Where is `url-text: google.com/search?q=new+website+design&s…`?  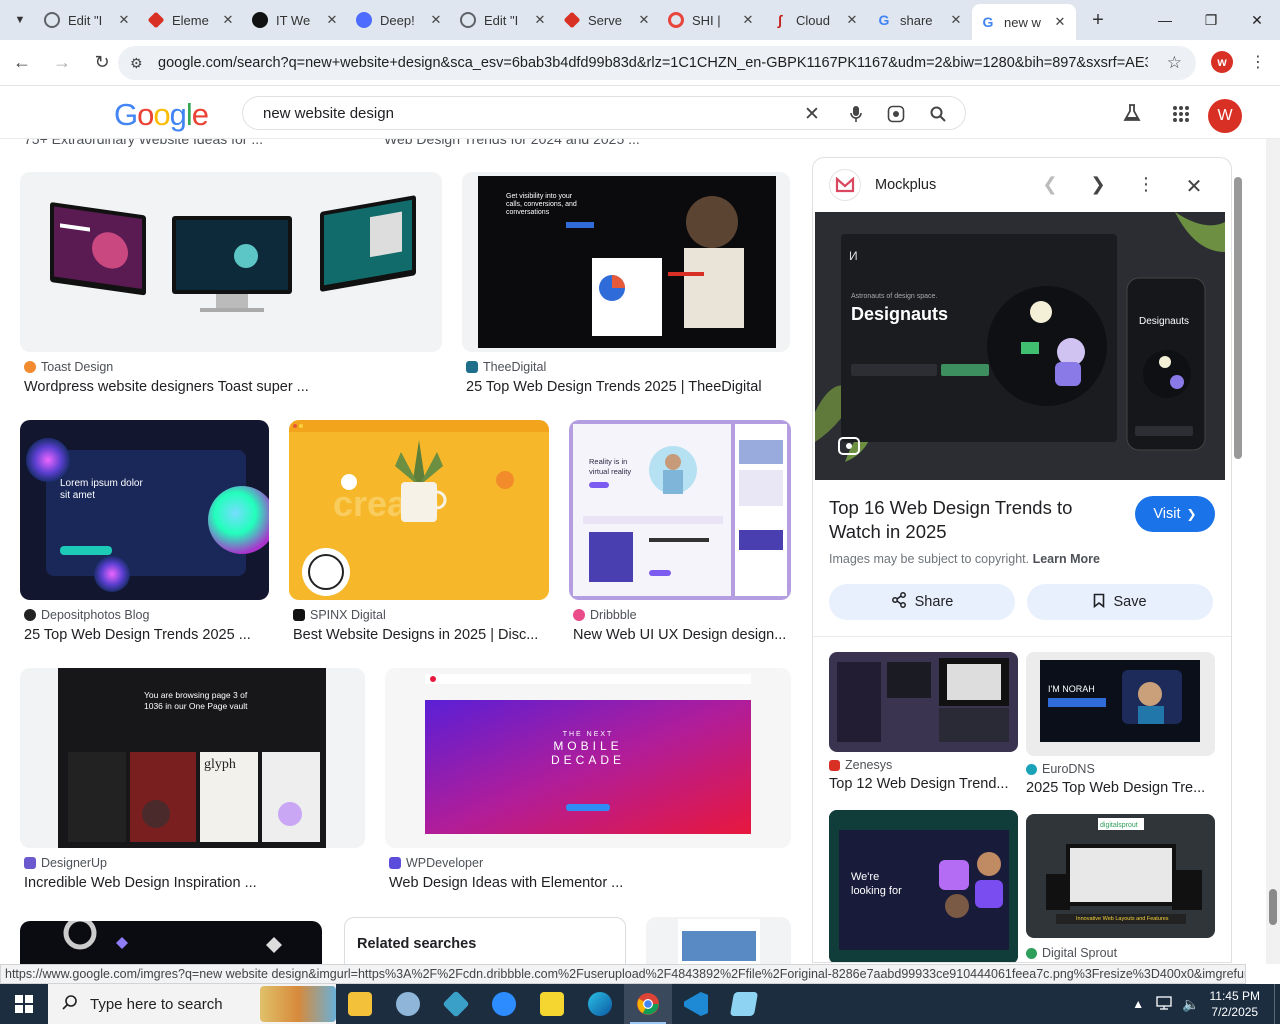 url-text: google.com/search?q=new+website+design&s… is located at coordinates (653, 63).